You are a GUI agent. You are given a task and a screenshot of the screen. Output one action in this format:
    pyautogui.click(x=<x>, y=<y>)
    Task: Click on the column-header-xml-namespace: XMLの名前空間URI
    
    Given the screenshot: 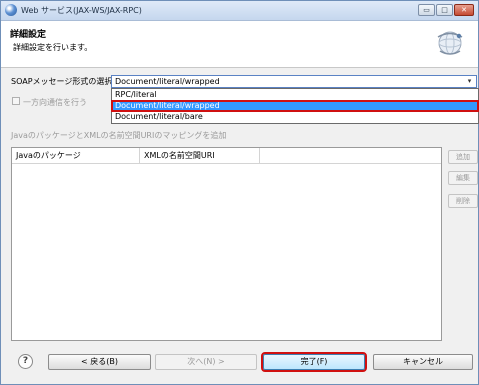 What is the action you would take?
    pyautogui.click(x=200, y=156)
    